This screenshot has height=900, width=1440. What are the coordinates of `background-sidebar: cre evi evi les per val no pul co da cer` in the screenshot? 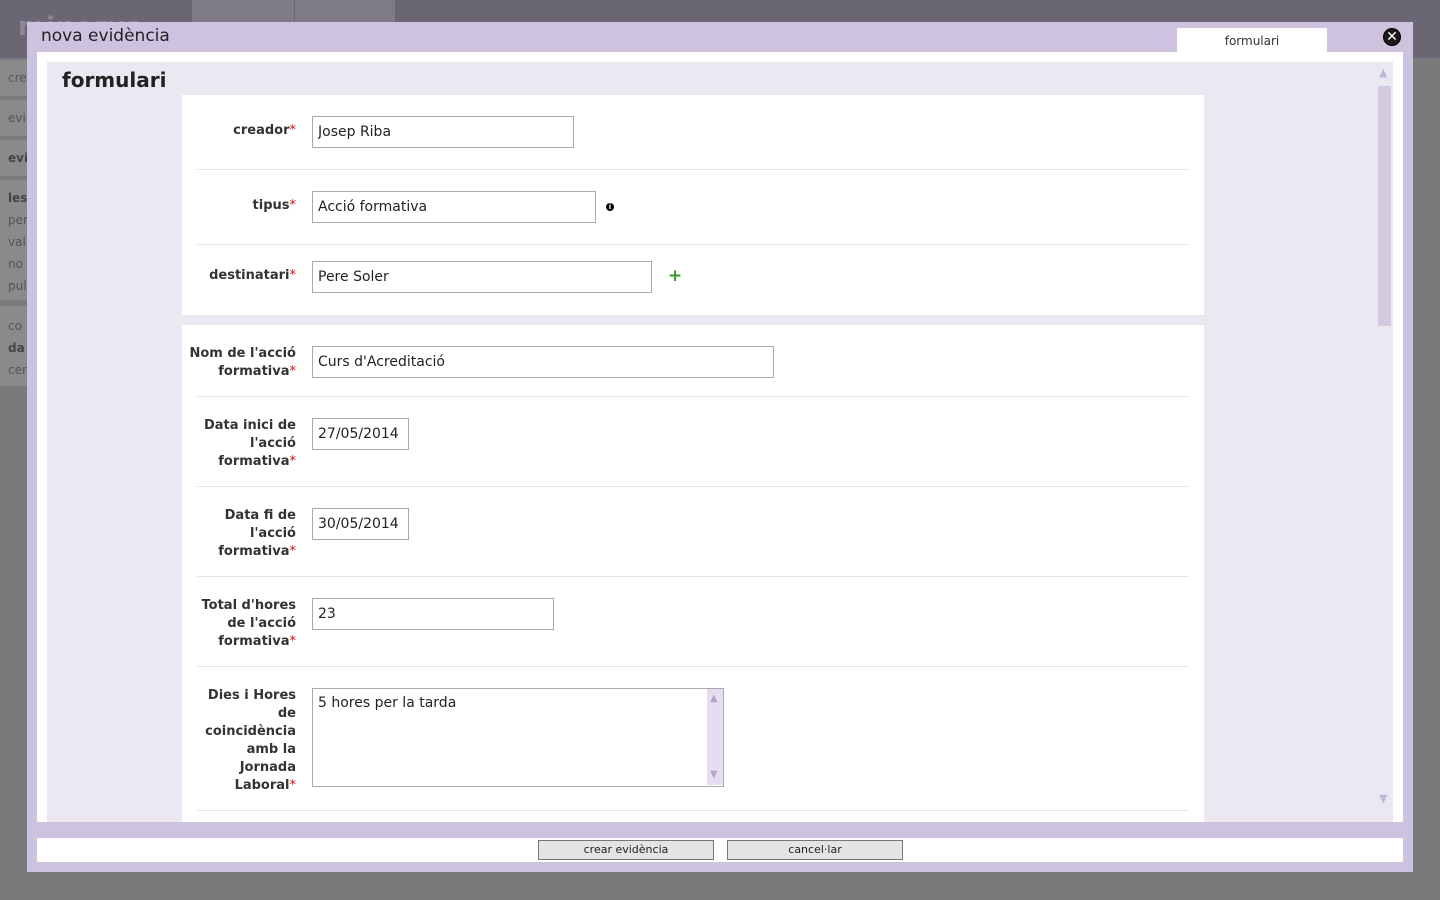 It's located at (15, 479).